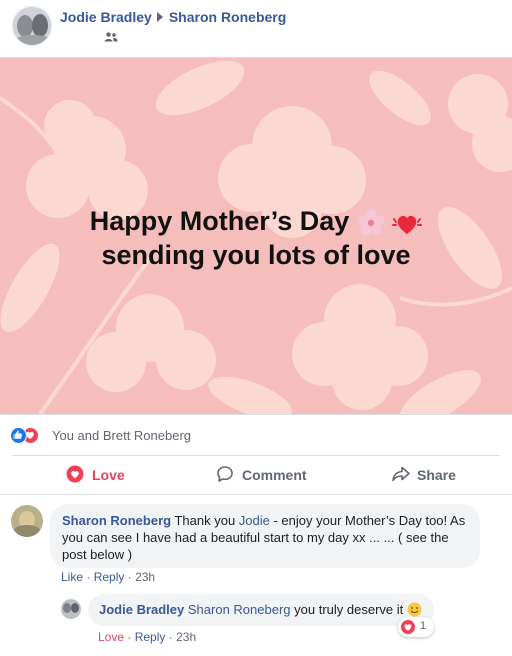  What do you see at coordinates (186, 637) in the screenshot?
I see `reply-timestamp: 23h` at bounding box center [186, 637].